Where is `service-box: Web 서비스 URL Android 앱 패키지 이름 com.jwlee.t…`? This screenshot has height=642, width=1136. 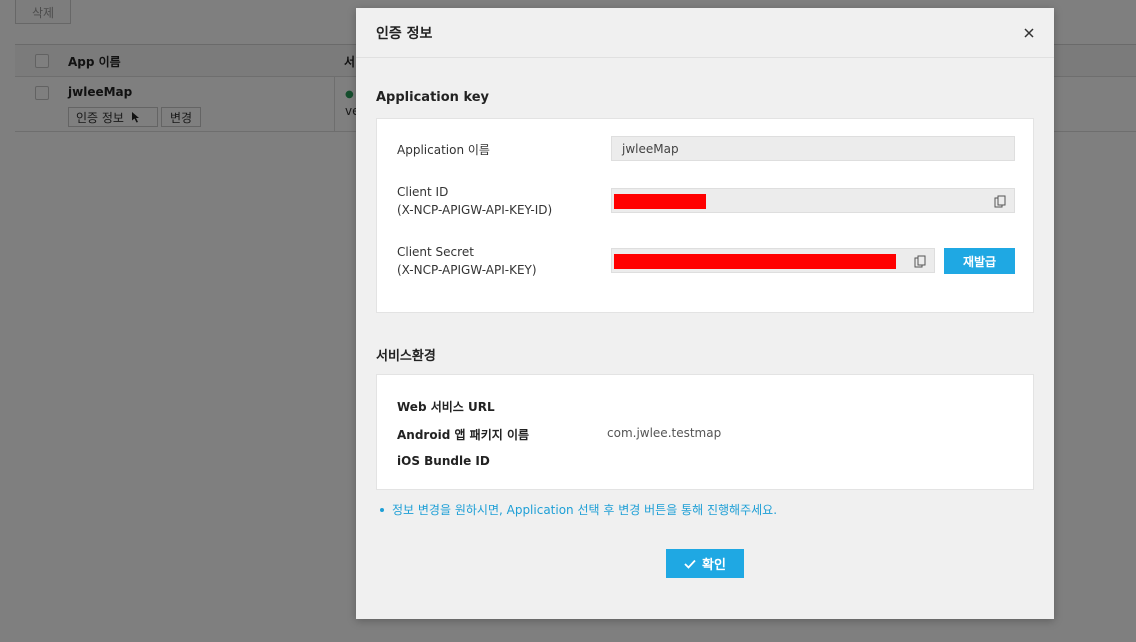
service-box: Web 서비스 URL Android 앱 패키지 이름 com.jwlee.t… is located at coordinates (705, 432).